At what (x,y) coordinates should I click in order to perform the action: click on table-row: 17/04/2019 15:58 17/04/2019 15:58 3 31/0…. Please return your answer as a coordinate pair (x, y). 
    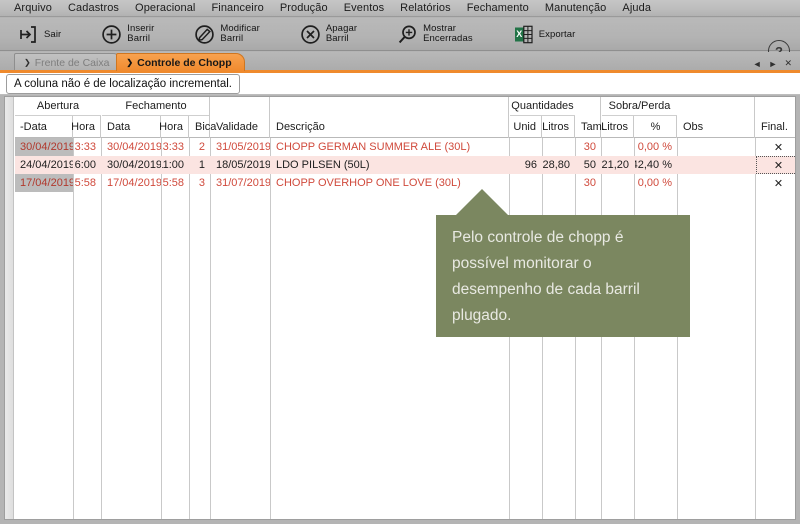
    Looking at the image, I should click on (405, 183).